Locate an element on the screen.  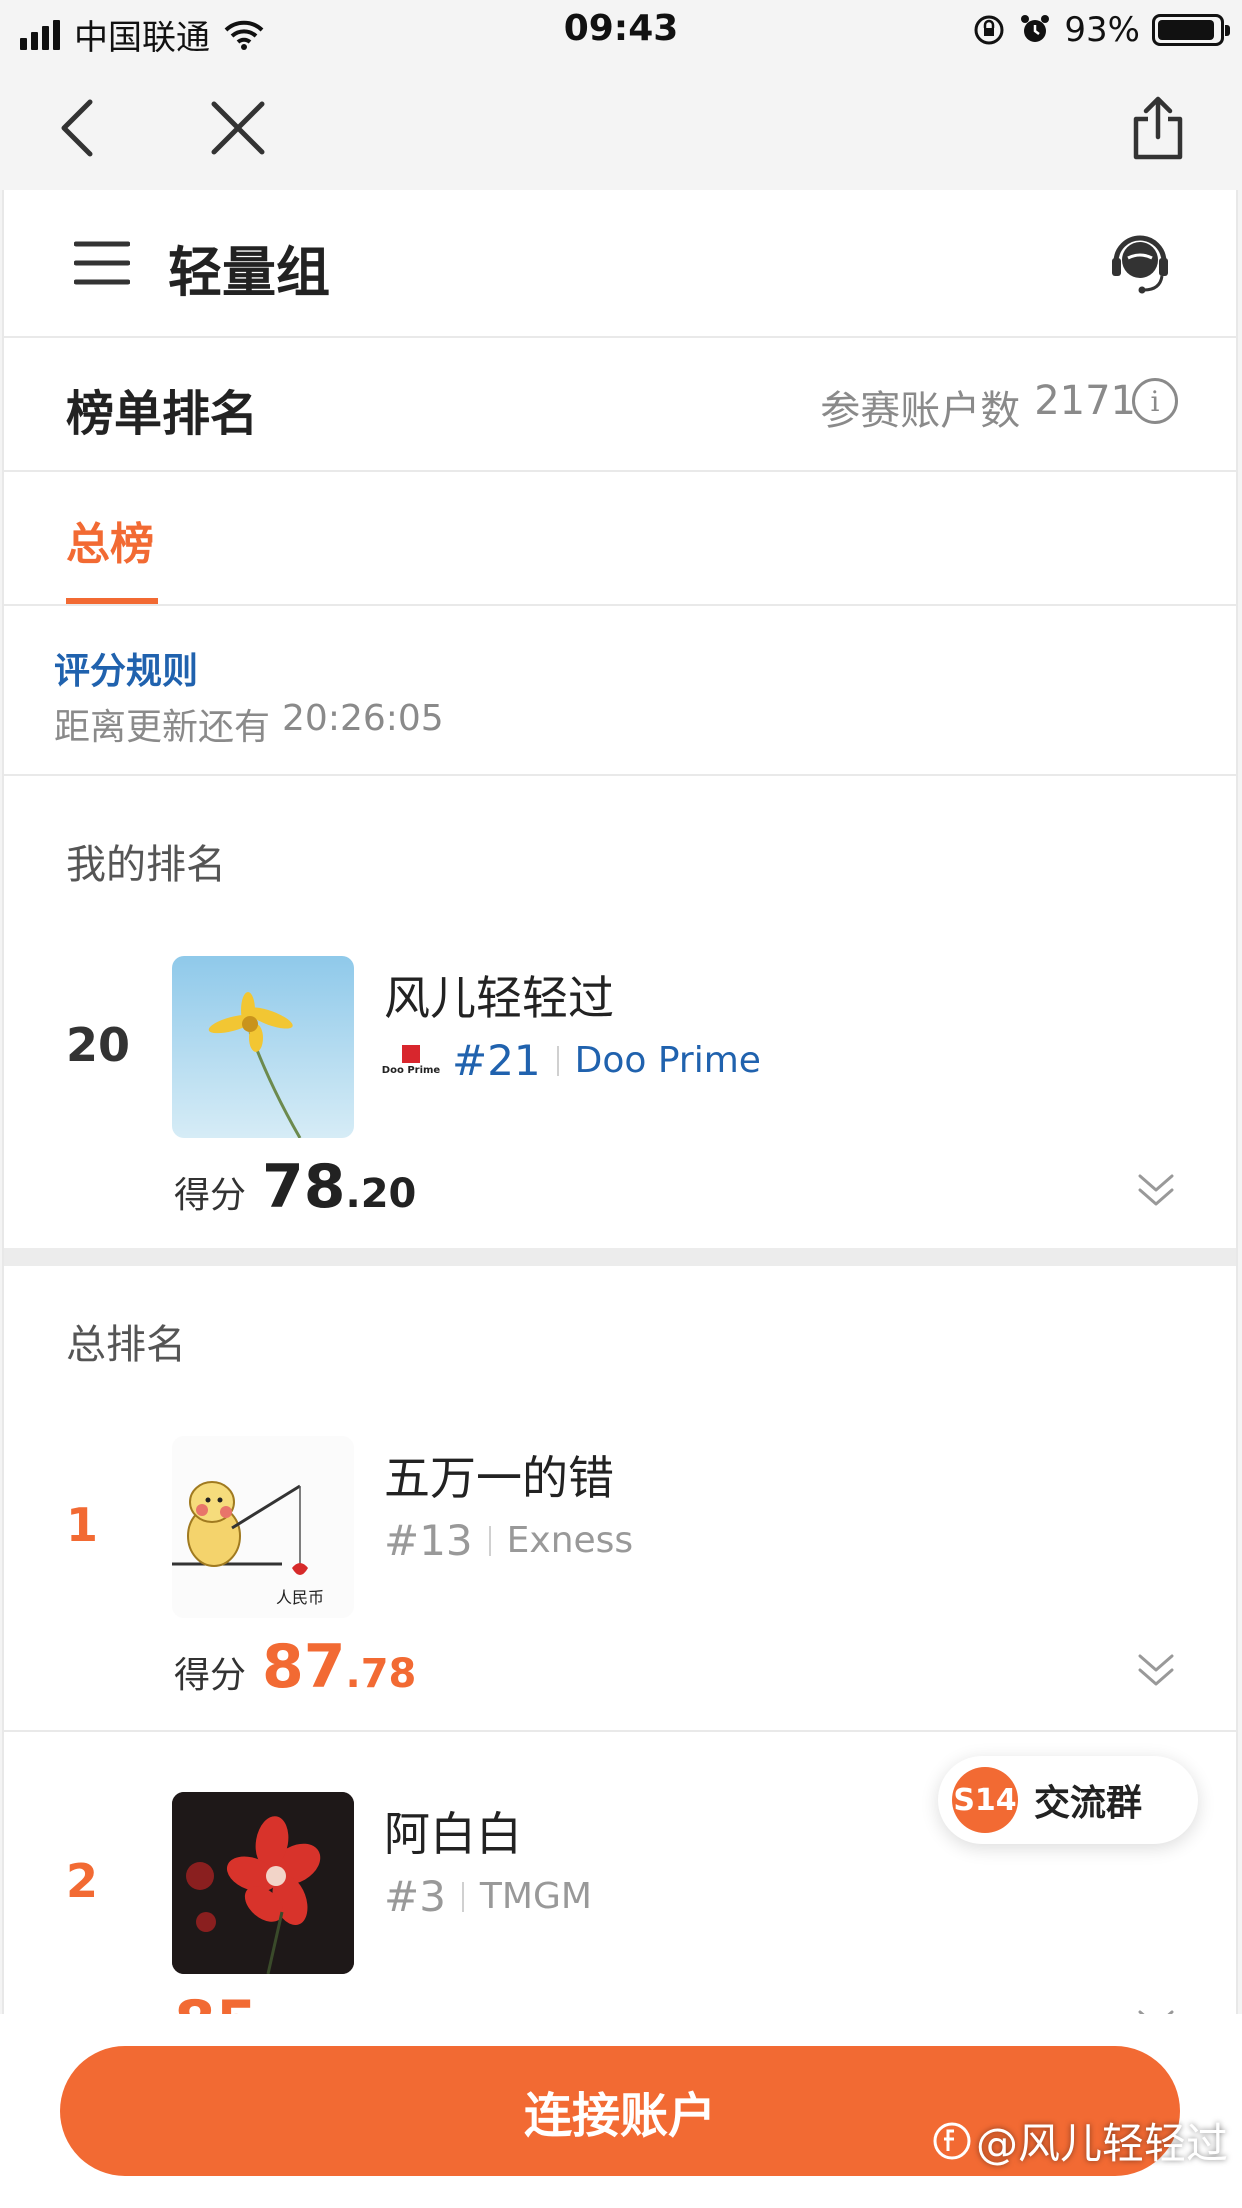
avatar-caption: 人民币 is located at coordinates (300, 1597).